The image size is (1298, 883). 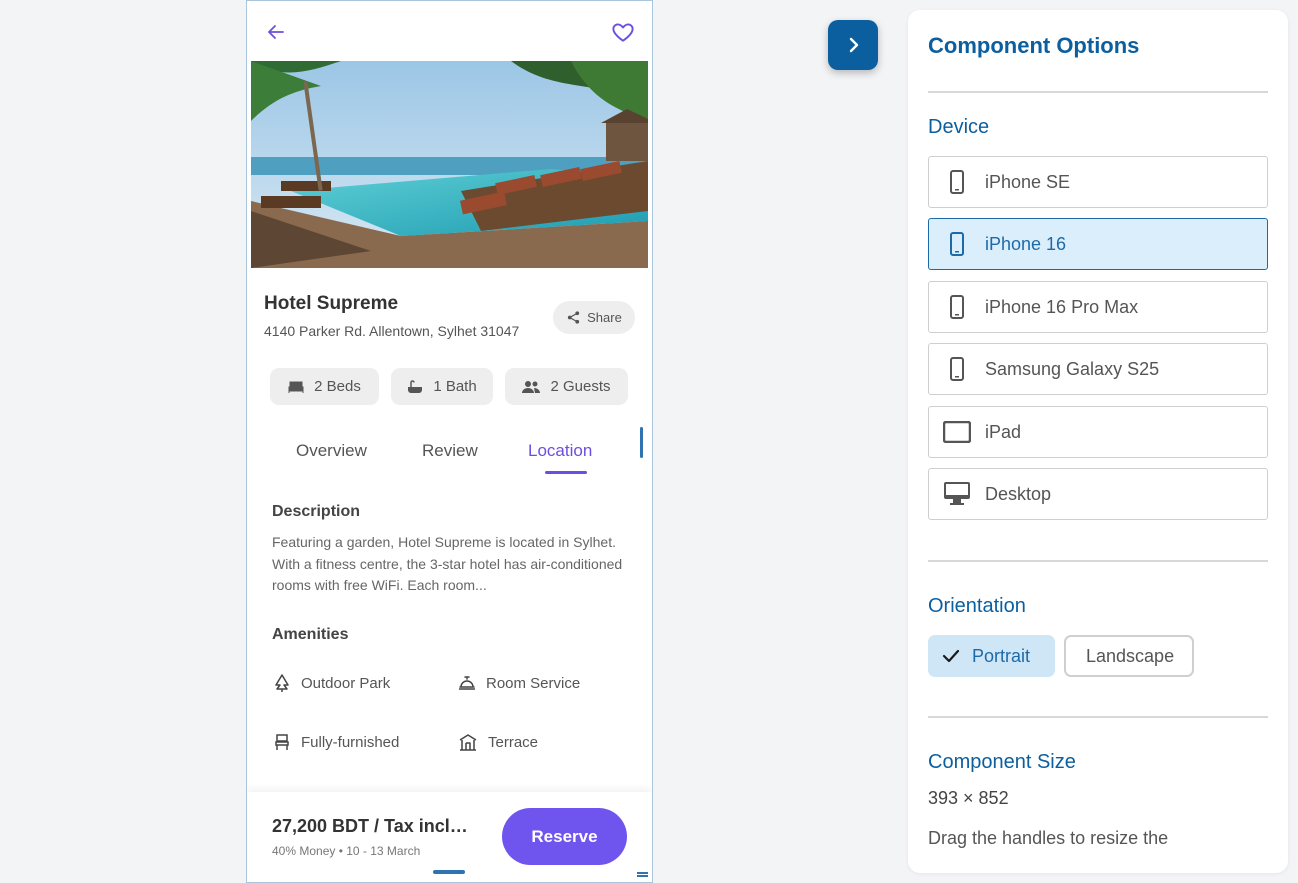 I want to click on amenity-fully-furnished: Fully-furnished, so click(x=336, y=742).